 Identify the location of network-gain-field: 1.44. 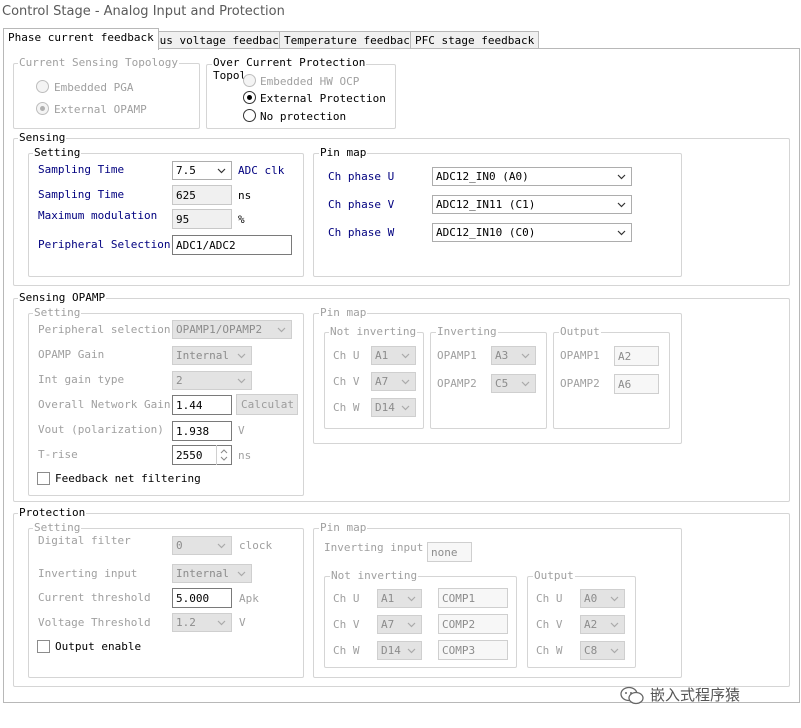
(202, 405).